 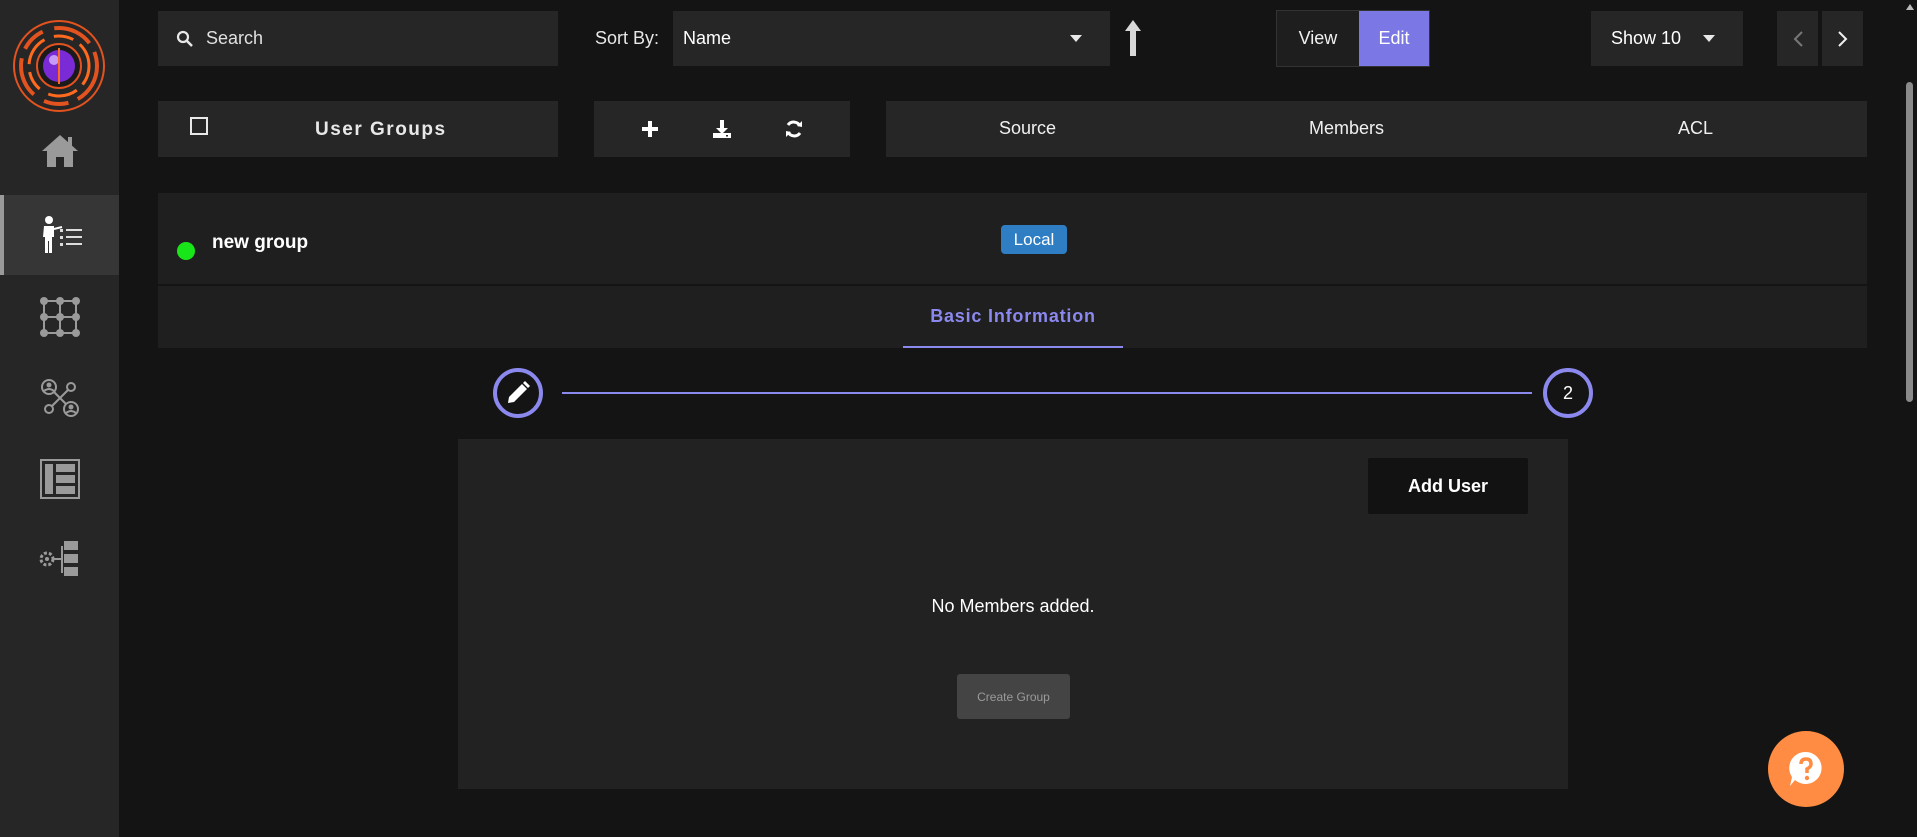 I want to click on column-headers: Source Members ACL, so click(x=1376, y=129).